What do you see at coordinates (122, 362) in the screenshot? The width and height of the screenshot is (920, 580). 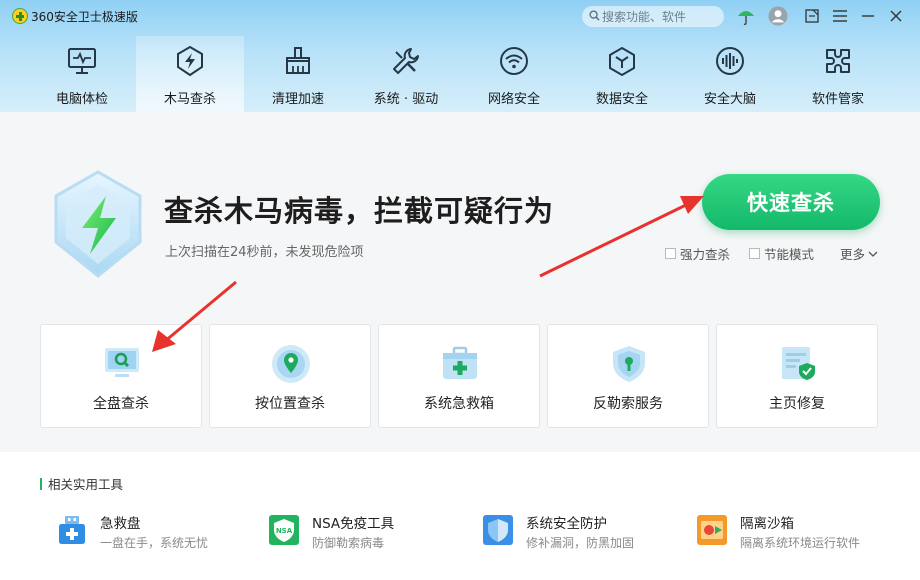 I see `monitor-search-icon` at bounding box center [122, 362].